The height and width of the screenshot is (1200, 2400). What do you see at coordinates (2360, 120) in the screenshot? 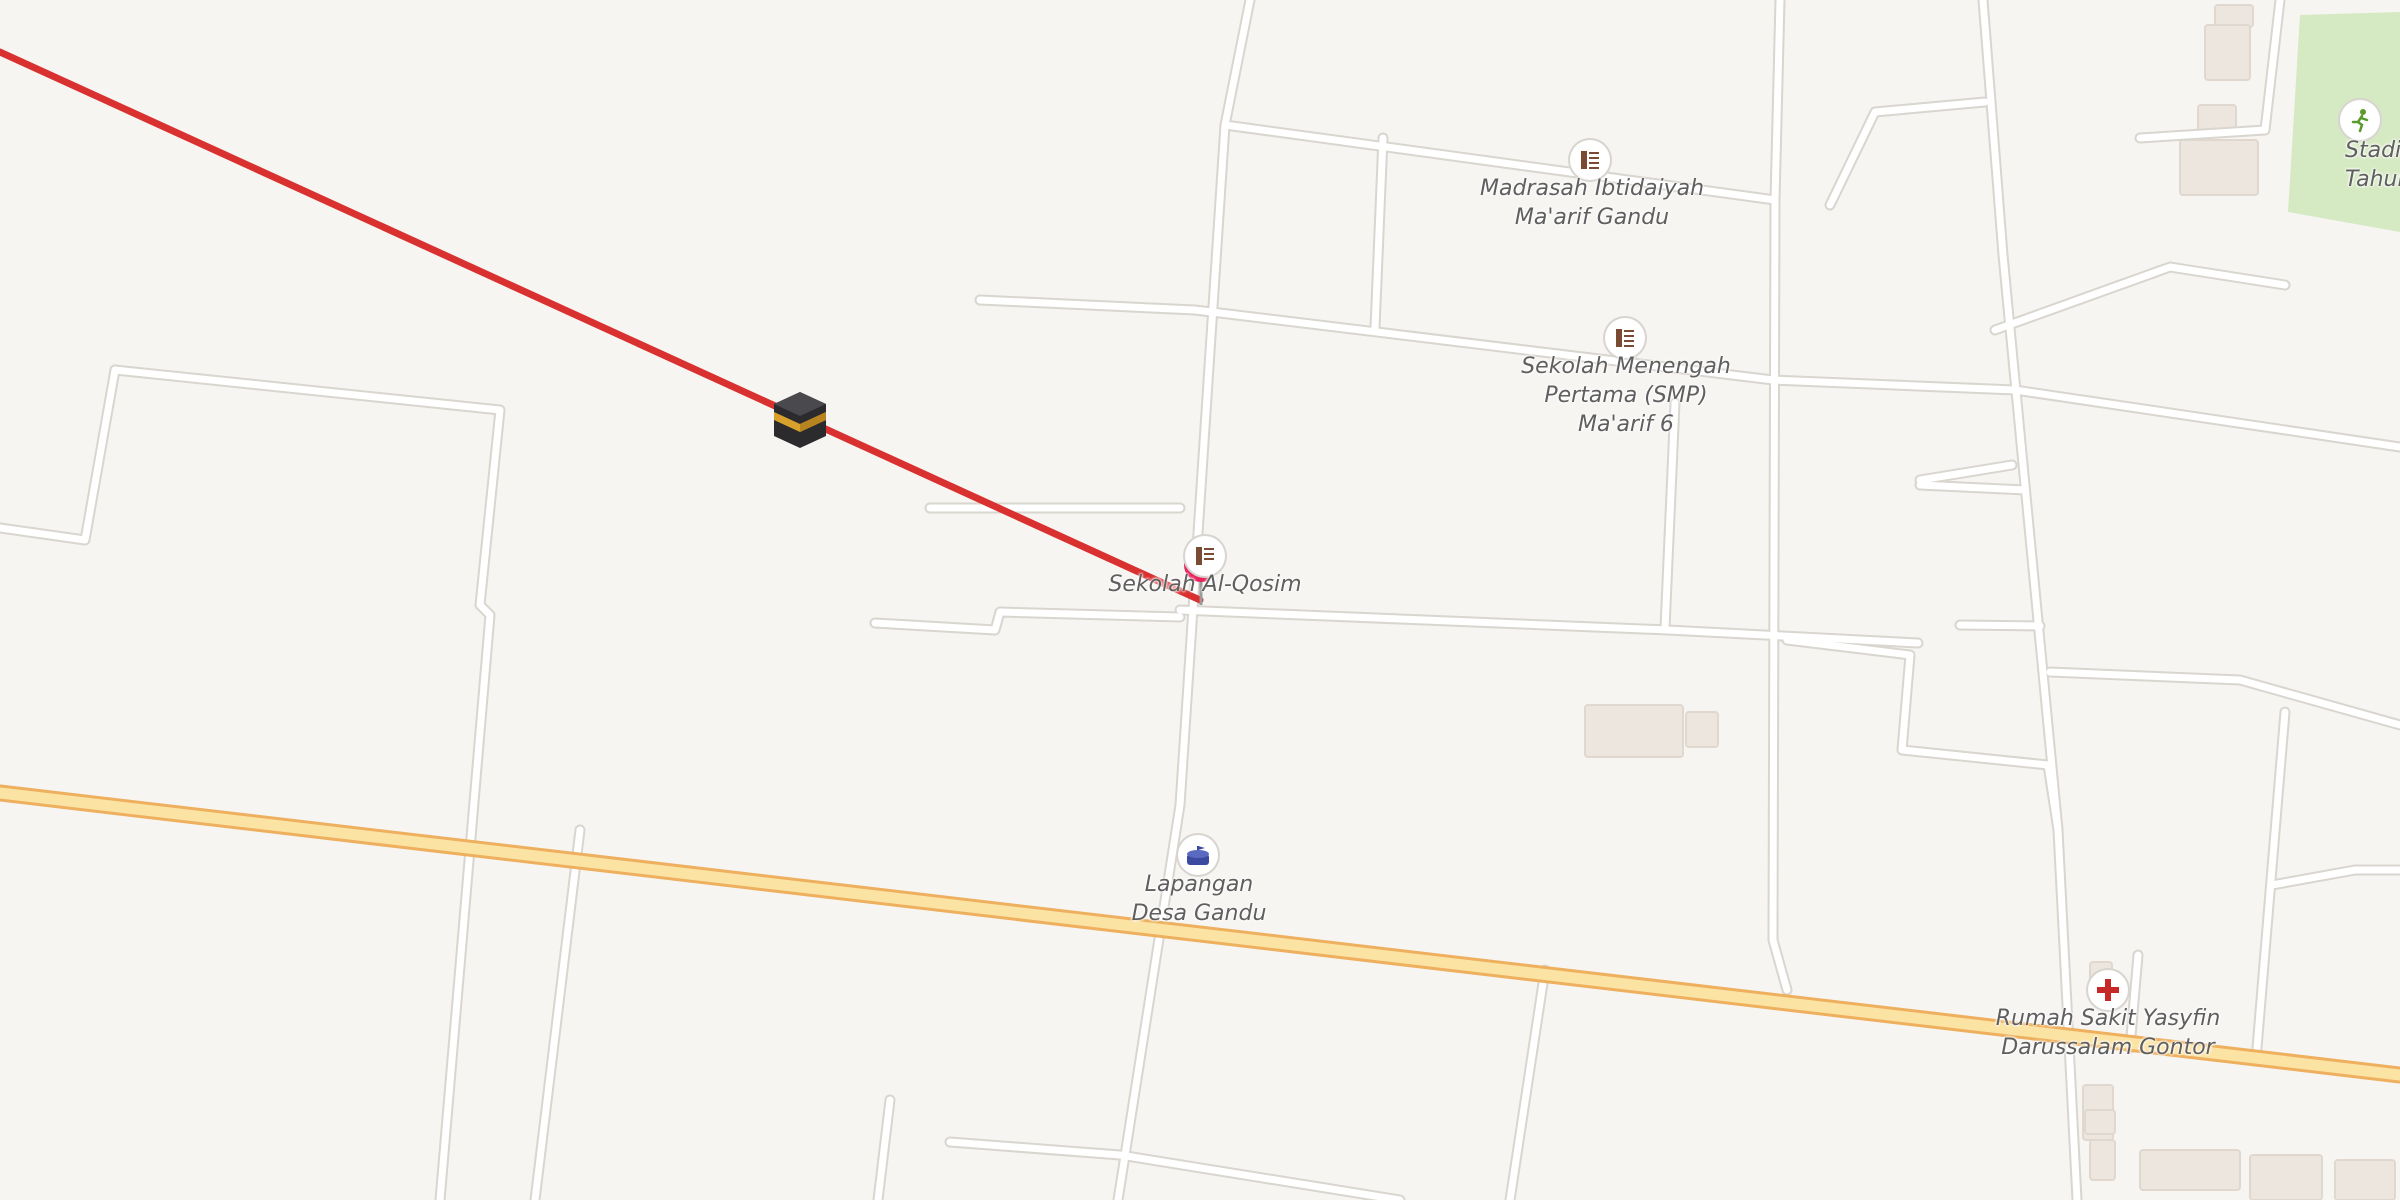
I see `running-person-icon` at bounding box center [2360, 120].